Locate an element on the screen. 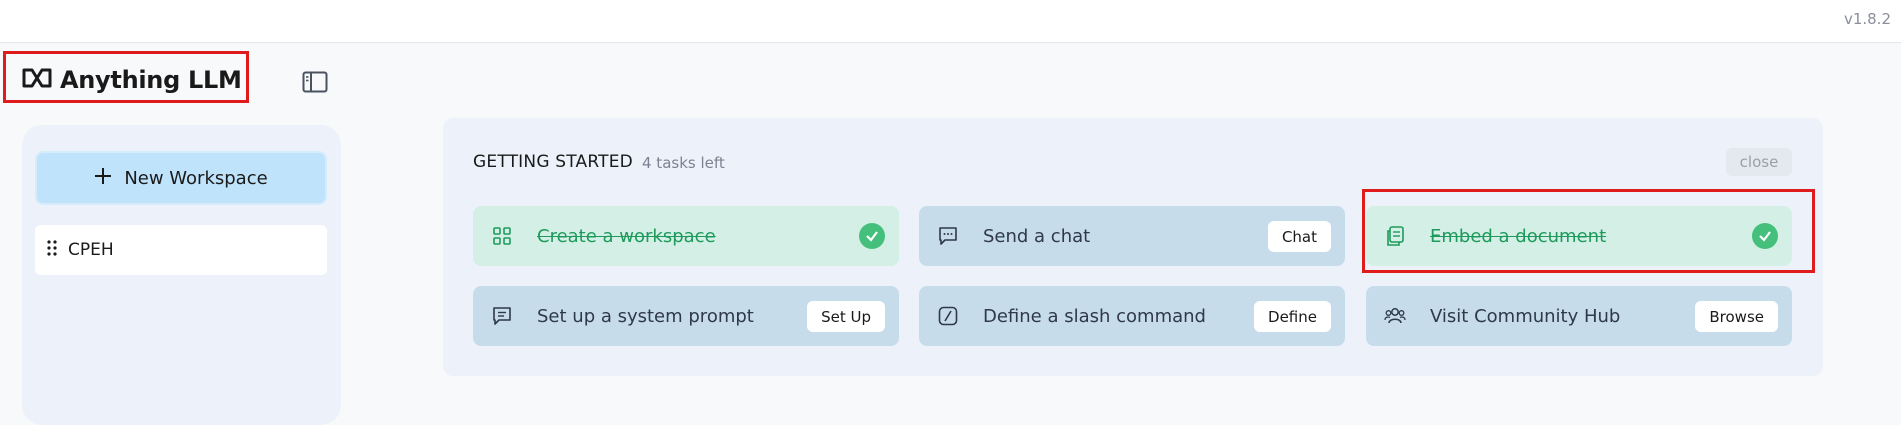  task-label: Send a chat is located at coordinates (1037, 236).